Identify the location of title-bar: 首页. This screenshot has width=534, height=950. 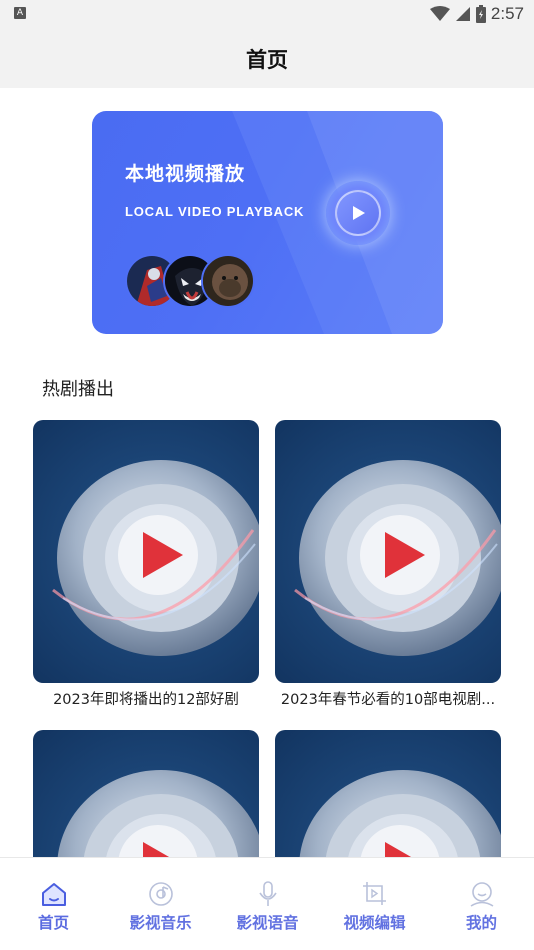
(267, 58).